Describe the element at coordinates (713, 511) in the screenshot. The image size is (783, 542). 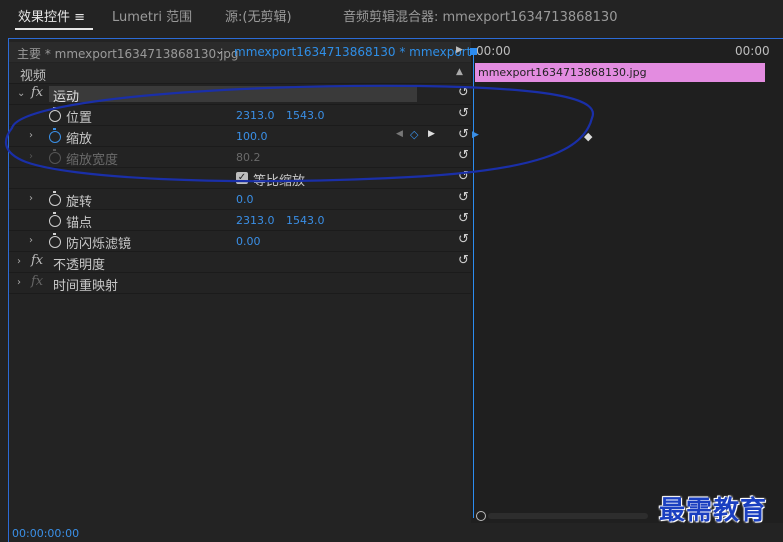
I see `watermark-logo: 最需教育` at that location.